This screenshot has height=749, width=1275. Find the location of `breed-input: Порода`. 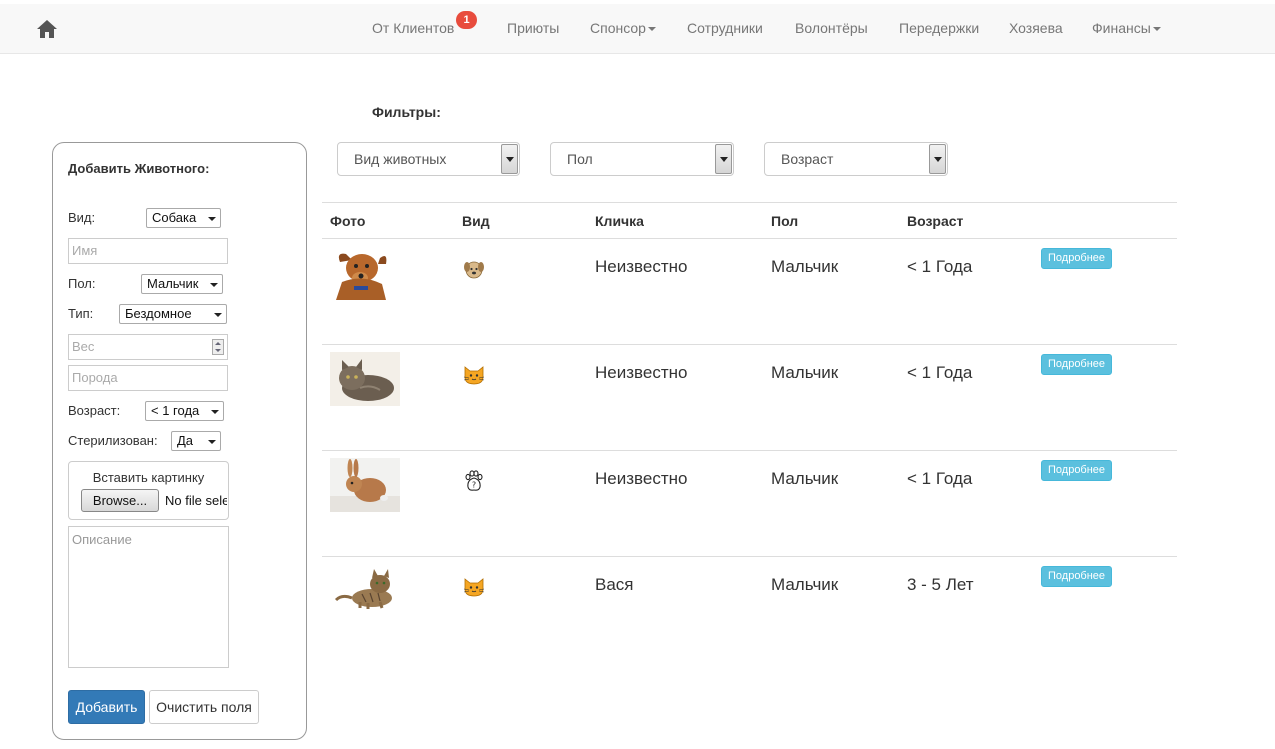

breed-input: Порода is located at coordinates (148, 378).